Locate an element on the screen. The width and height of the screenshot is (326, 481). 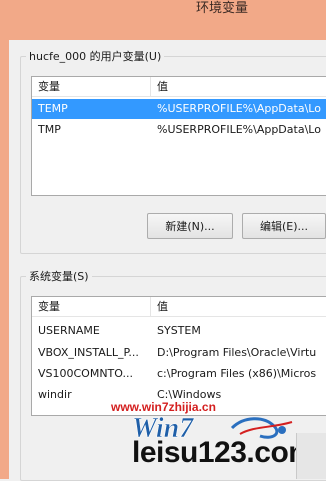
user-variables-group-label: hucfe_000 的用户变量(U) is located at coordinates (95, 56).